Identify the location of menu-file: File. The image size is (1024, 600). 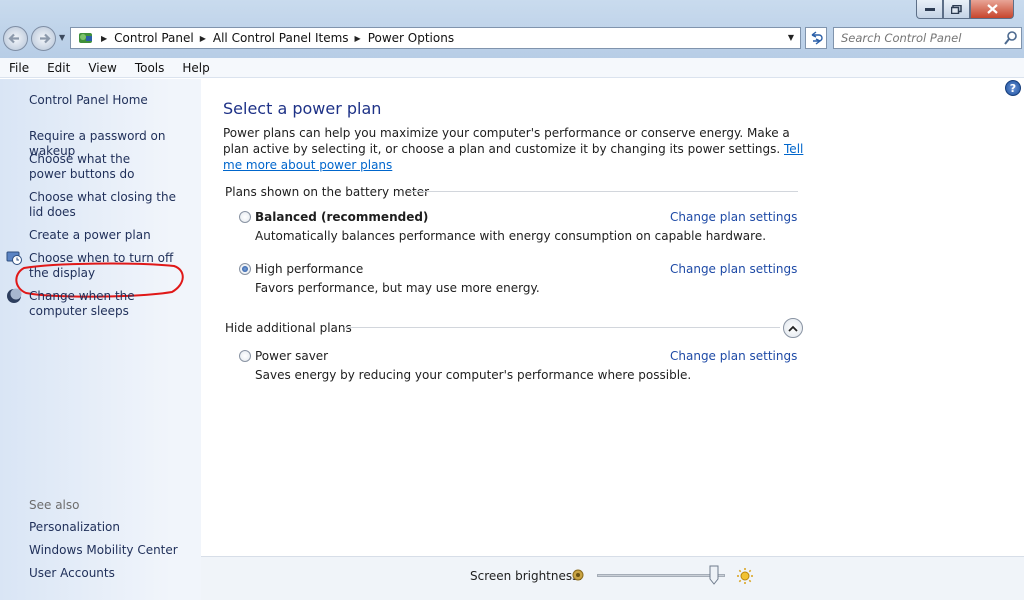
(19, 68).